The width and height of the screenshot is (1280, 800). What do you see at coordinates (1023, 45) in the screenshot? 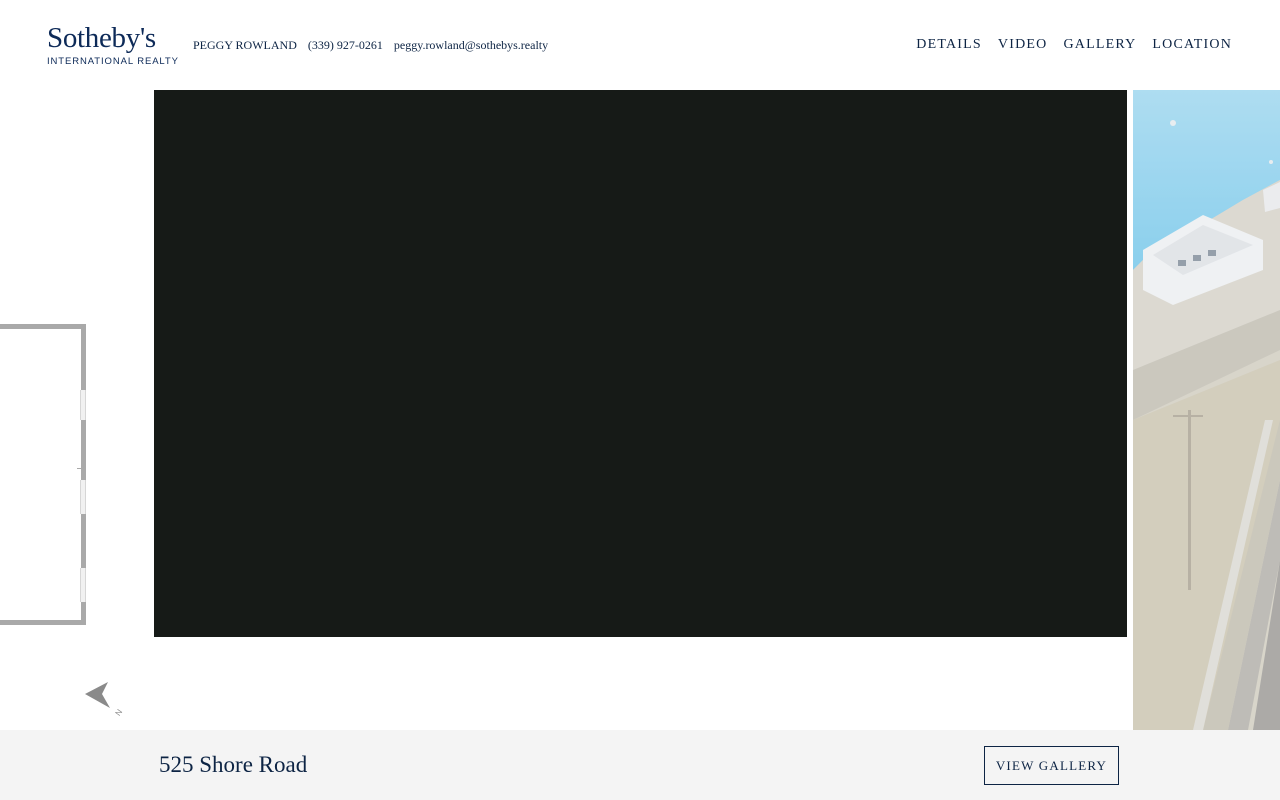
I see `nav-video: VIDEO` at bounding box center [1023, 45].